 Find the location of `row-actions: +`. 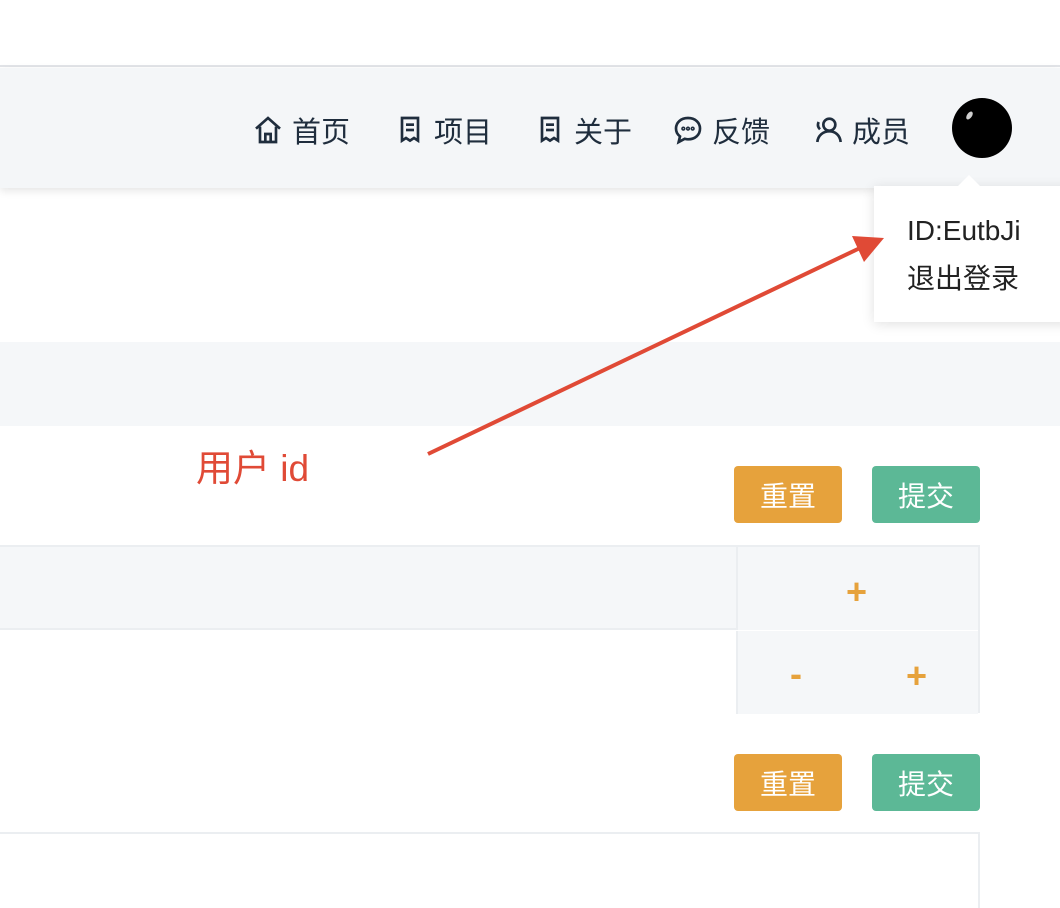

row-actions: + is located at coordinates (857, 588).